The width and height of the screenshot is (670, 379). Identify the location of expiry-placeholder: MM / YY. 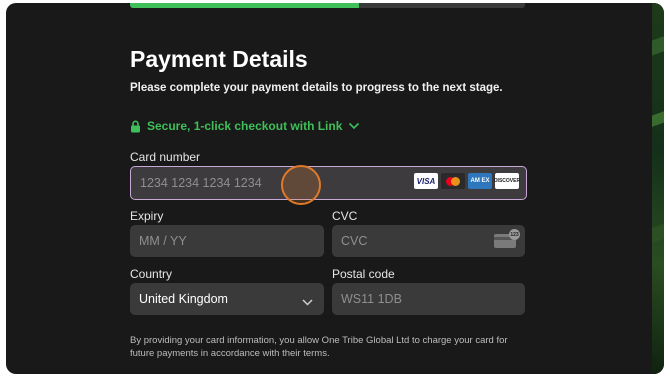
(163, 241).